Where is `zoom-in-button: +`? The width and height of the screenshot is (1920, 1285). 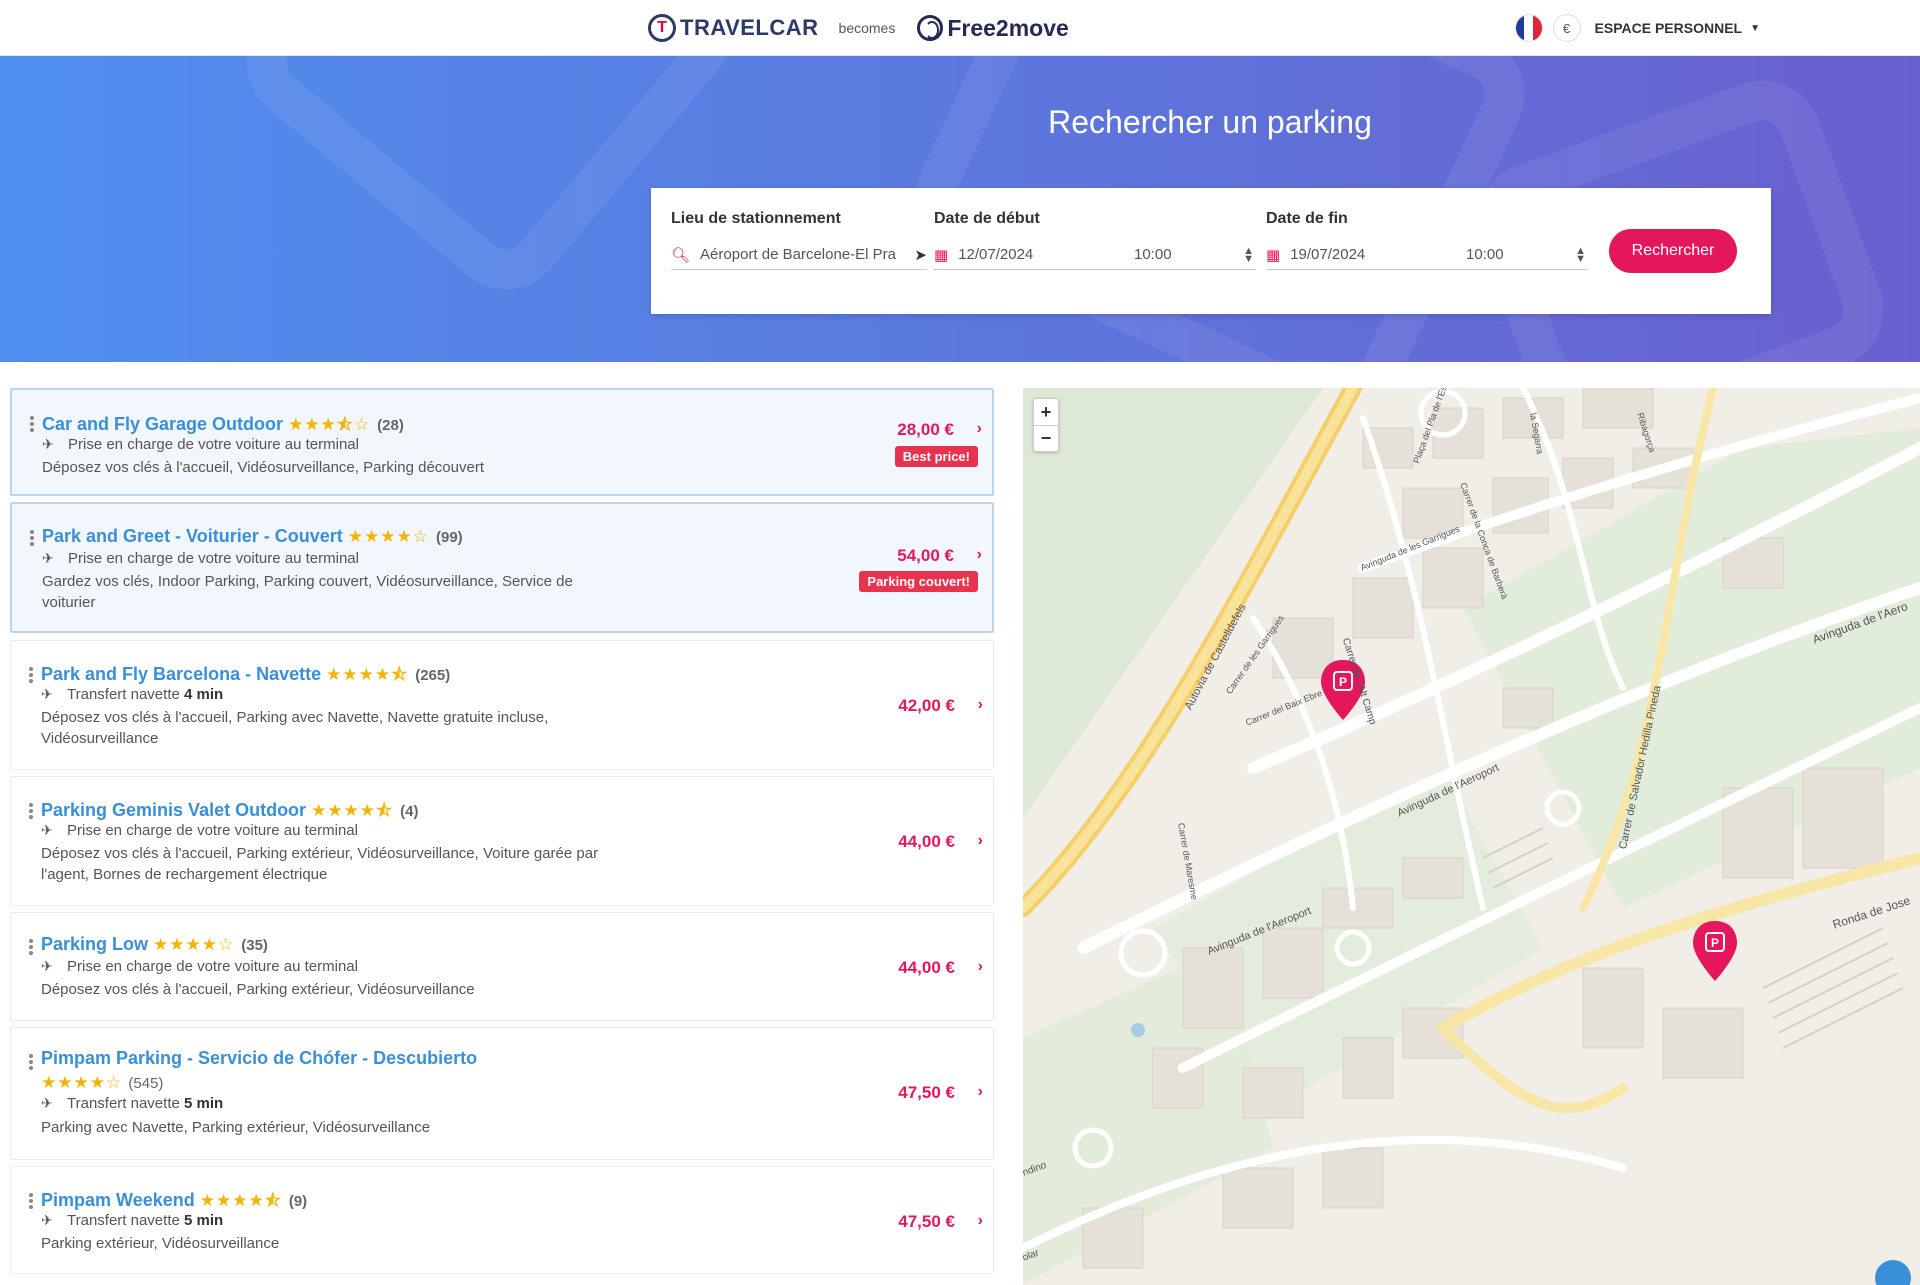
zoom-in-button: + is located at coordinates (1046, 412).